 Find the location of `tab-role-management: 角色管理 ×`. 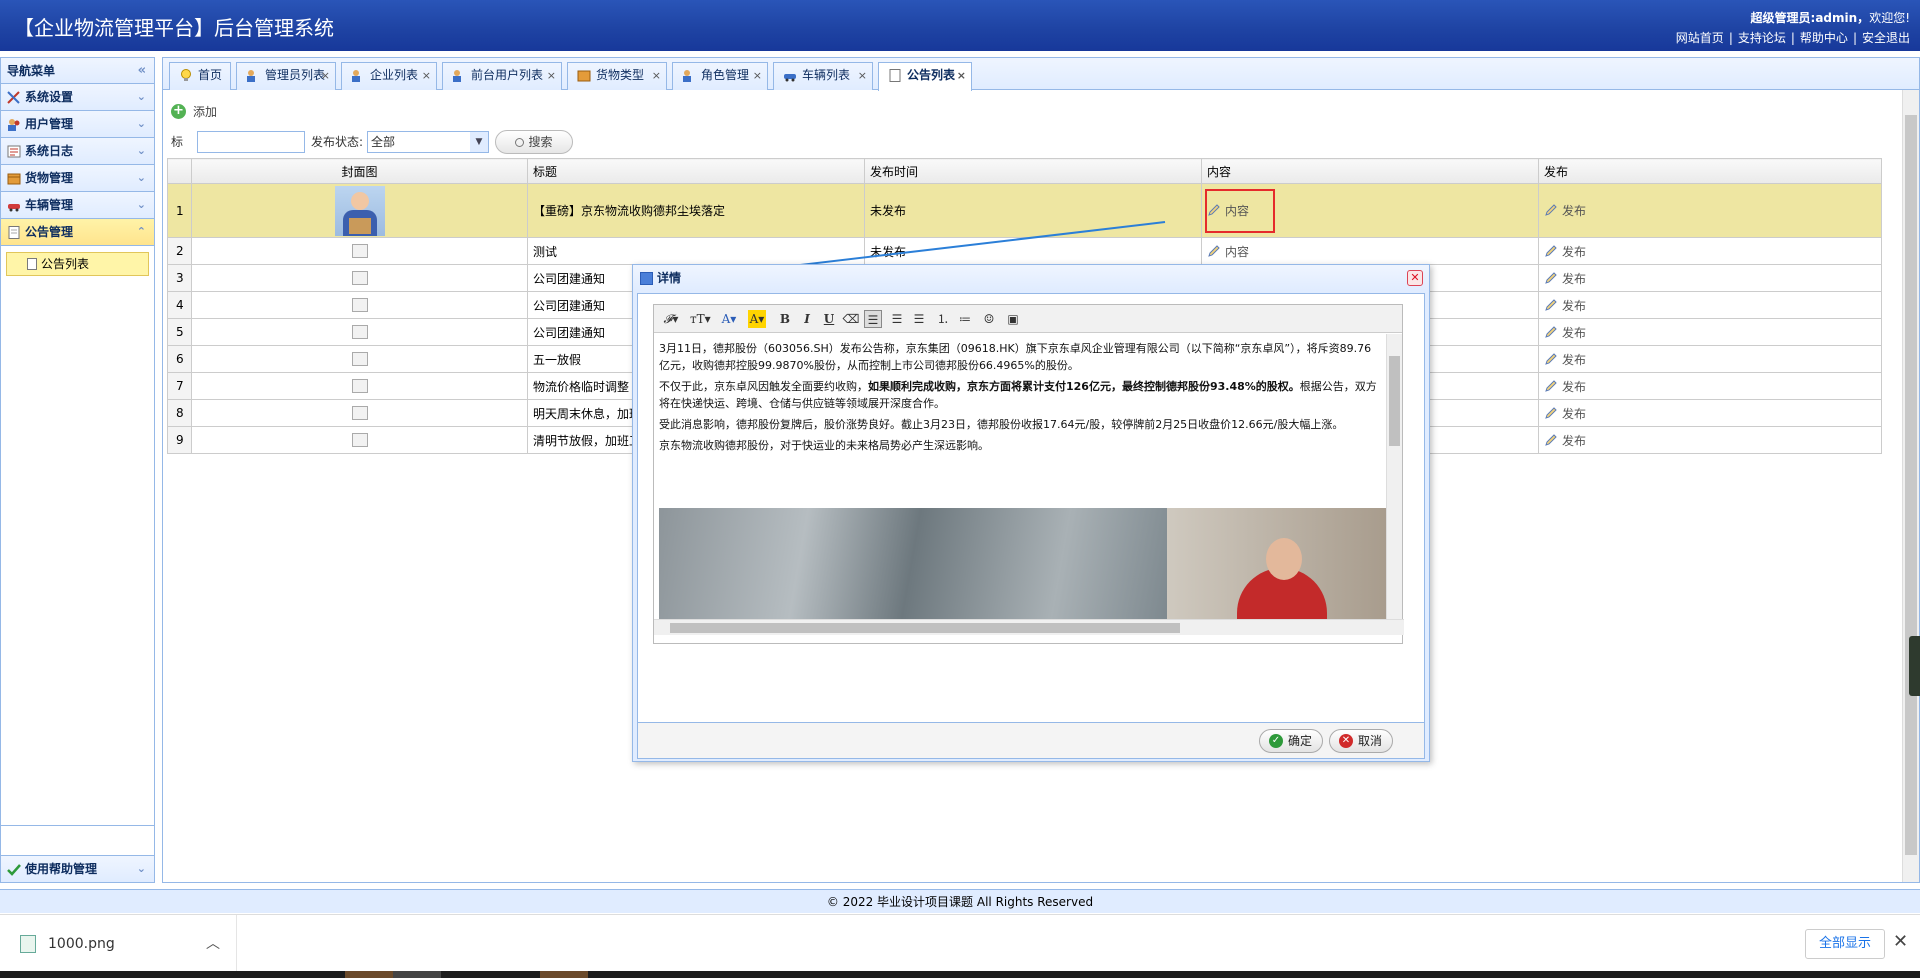

tab-role-management: 角色管理 × is located at coordinates (720, 76).